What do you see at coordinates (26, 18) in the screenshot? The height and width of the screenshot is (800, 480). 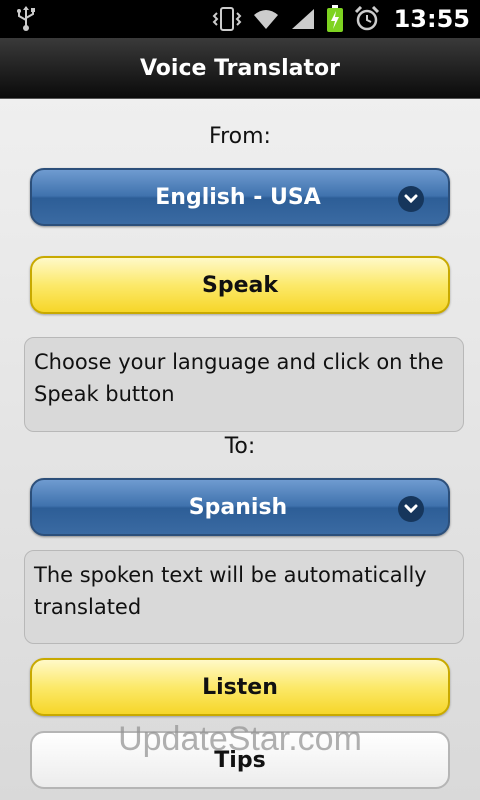 I see `usb-icon` at bounding box center [26, 18].